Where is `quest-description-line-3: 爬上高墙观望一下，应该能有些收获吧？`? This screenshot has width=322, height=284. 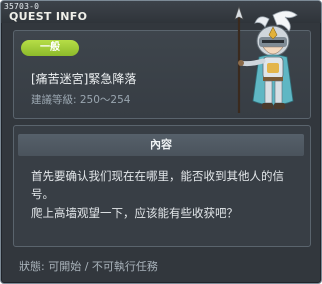 quest-description-line-3: 爬上高墙观望一下，应该能有些收获吧？ is located at coordinates (134, 213).